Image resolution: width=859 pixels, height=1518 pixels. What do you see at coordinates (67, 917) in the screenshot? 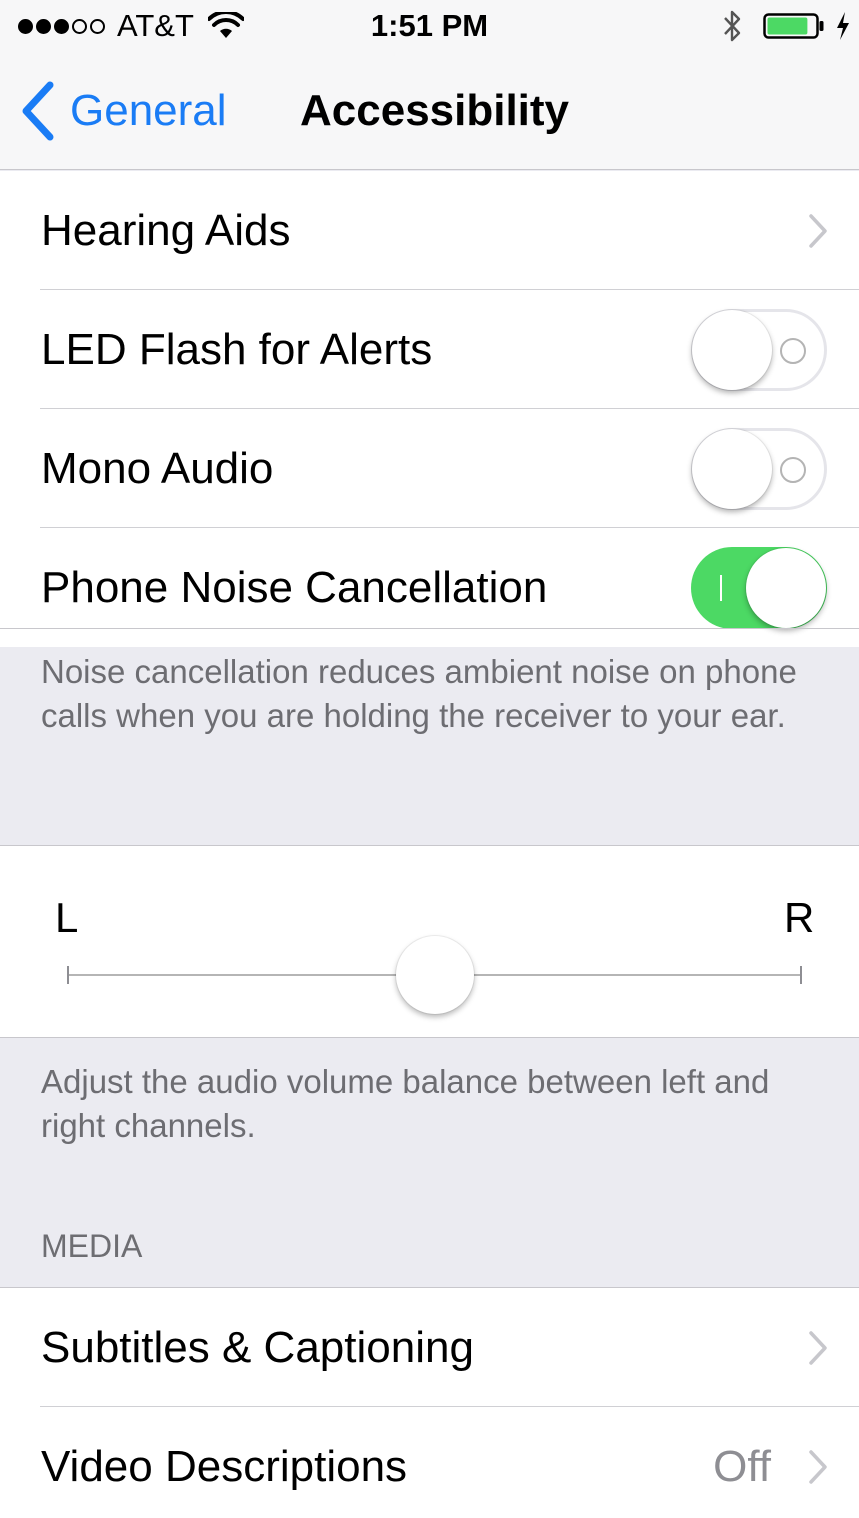
I see `balance-left-label: L` at bounding box center [67, 917].